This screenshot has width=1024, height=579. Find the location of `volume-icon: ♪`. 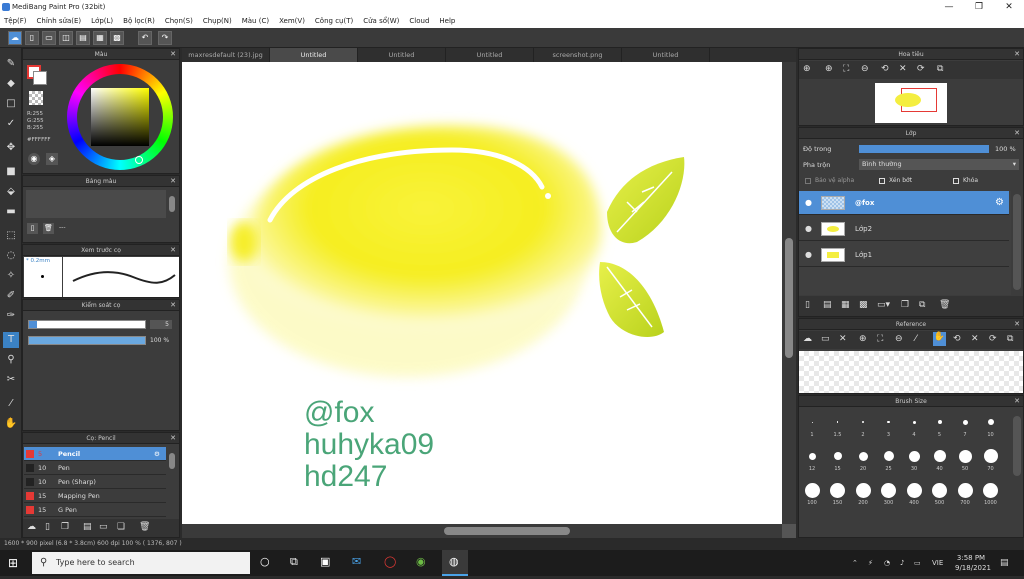

volume-icon: ♪ is located at coordinates (902, 563).